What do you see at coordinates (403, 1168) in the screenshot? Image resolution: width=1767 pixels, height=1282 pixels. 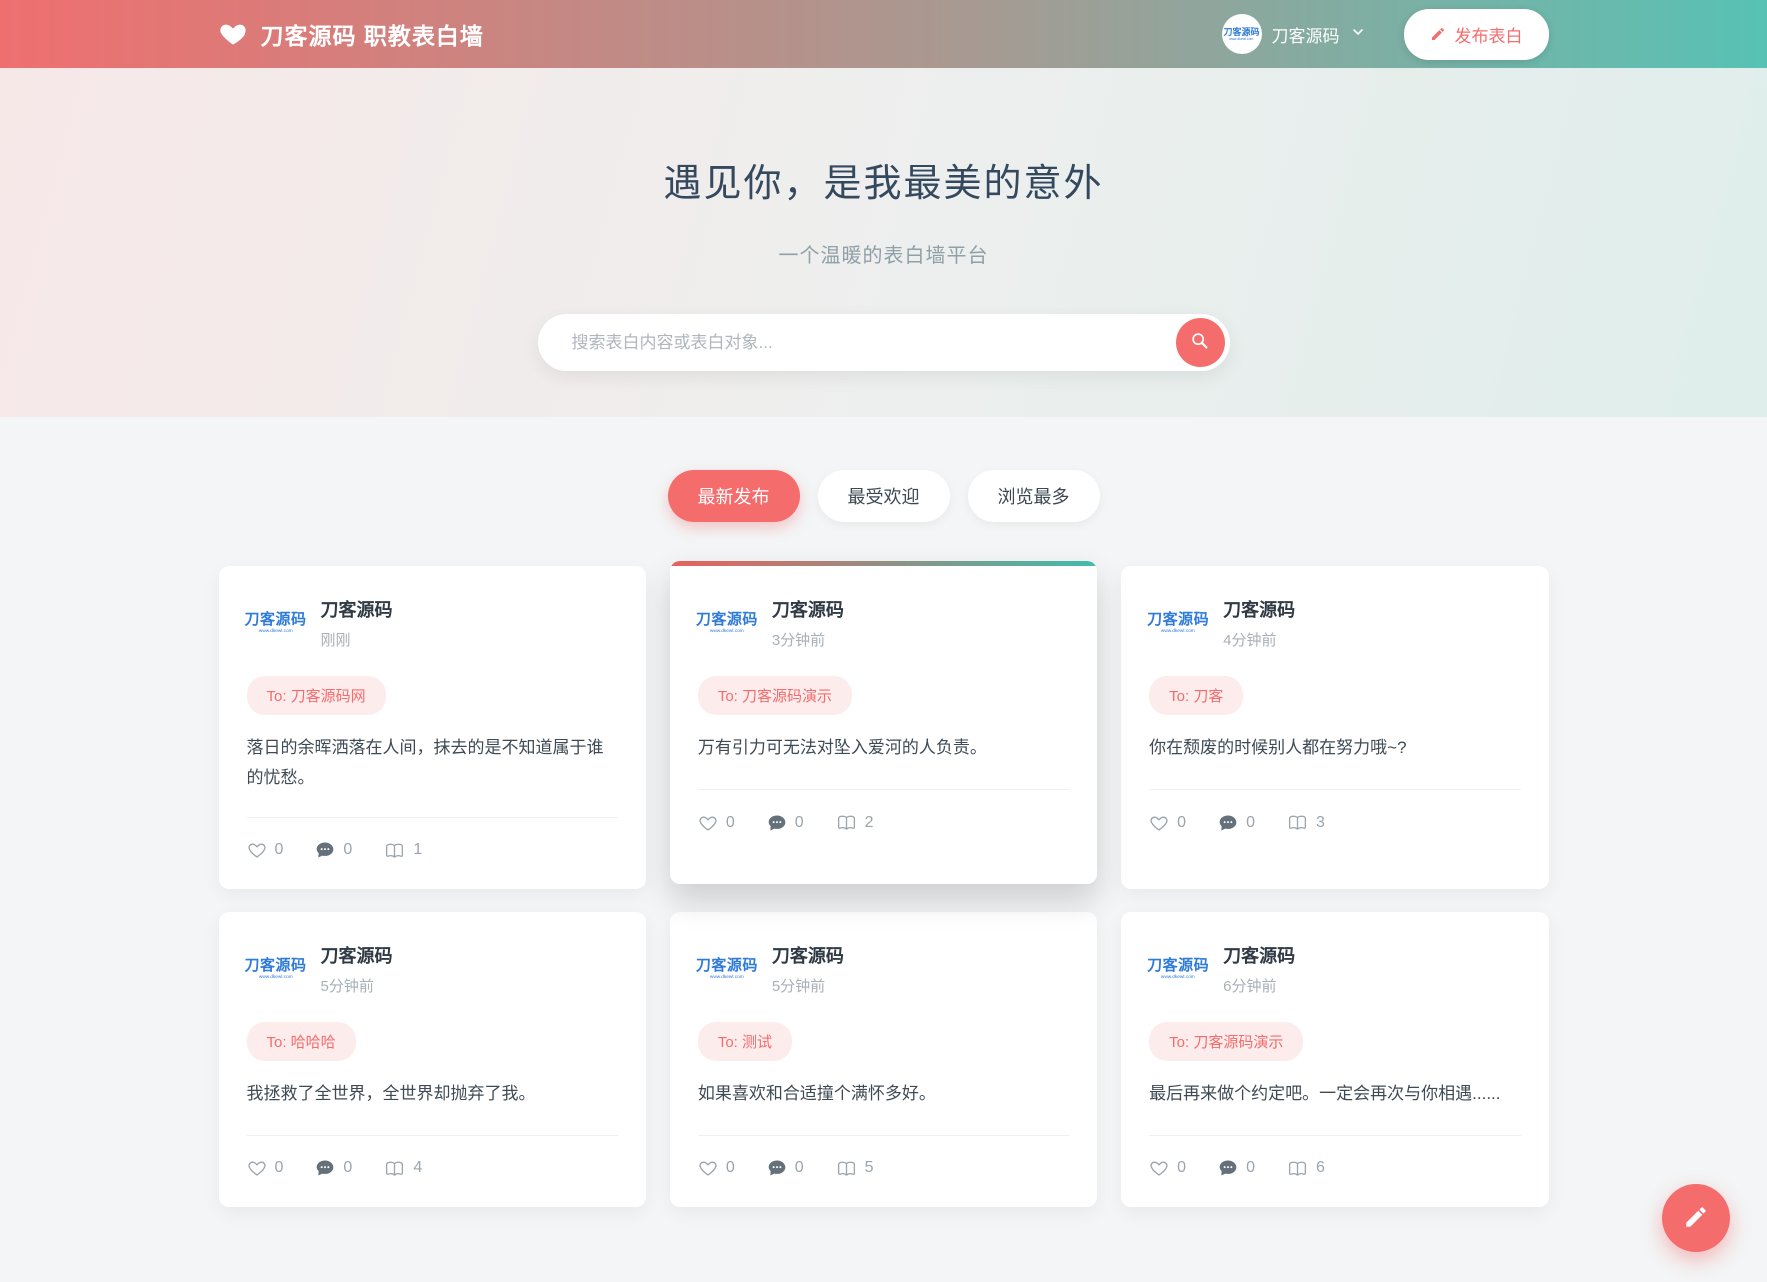 I see `views-stat: 4` at bounding box center [403, 1168].